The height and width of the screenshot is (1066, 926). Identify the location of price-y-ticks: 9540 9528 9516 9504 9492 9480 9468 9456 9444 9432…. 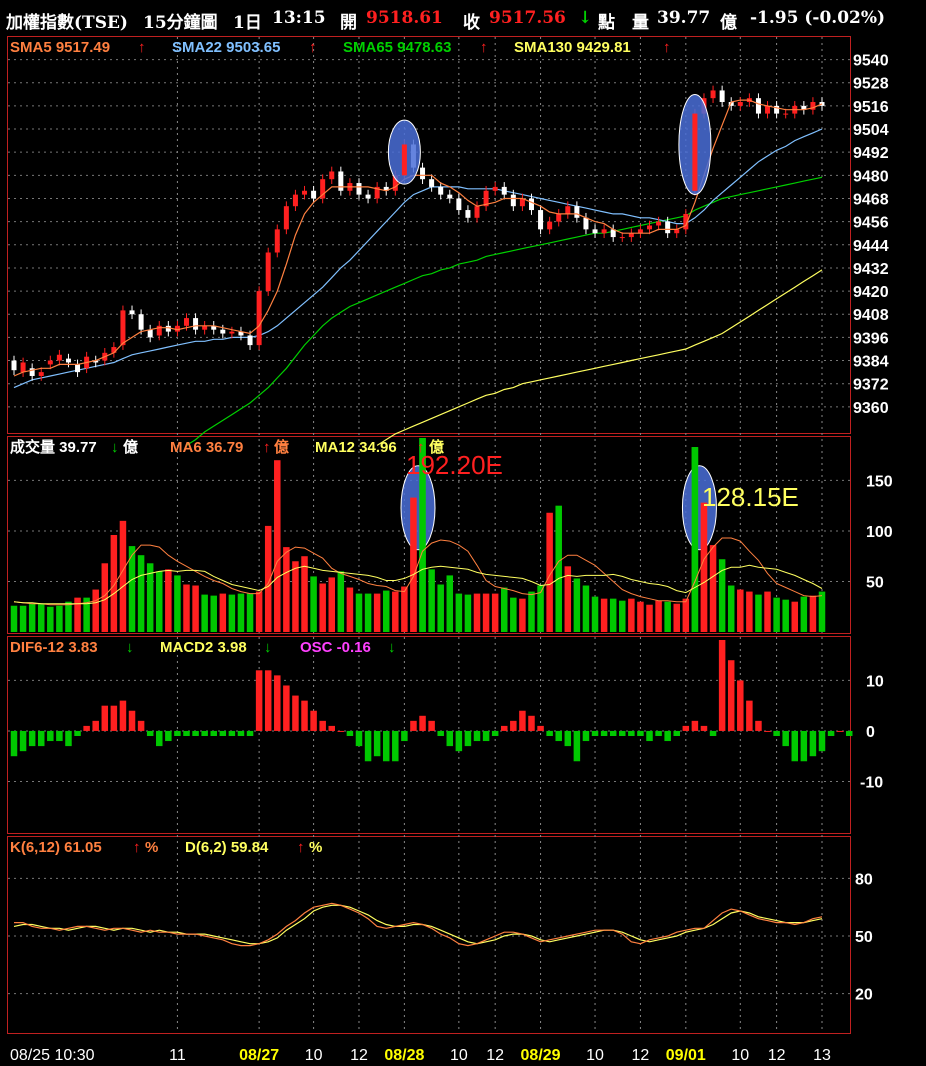
(871, 235).